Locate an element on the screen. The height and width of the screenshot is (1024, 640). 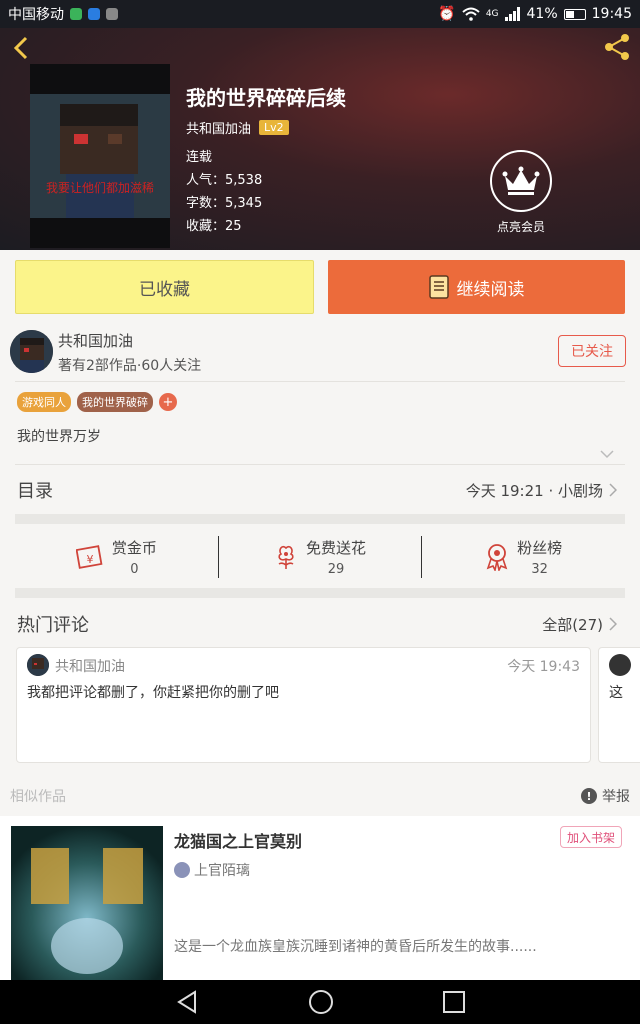
similar-book-author: 上官陌璃 is located at coordinates (212, 870).